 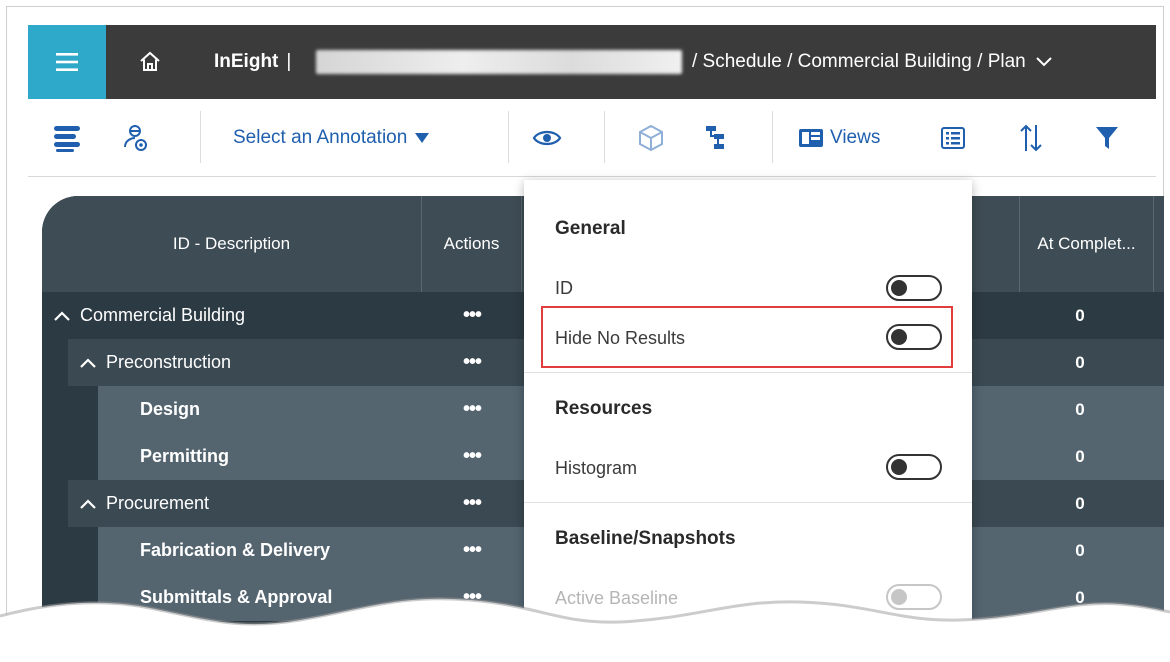 What do you see at coordinates (232, 409) in the screenshot?
I see `row-description: Design` at bounding box center [232, 409].